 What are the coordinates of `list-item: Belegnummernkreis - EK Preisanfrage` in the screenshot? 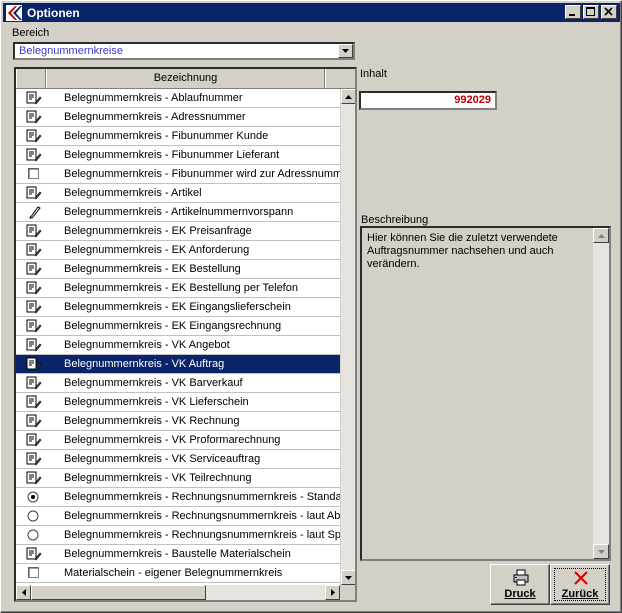 It's located at (178, 231).